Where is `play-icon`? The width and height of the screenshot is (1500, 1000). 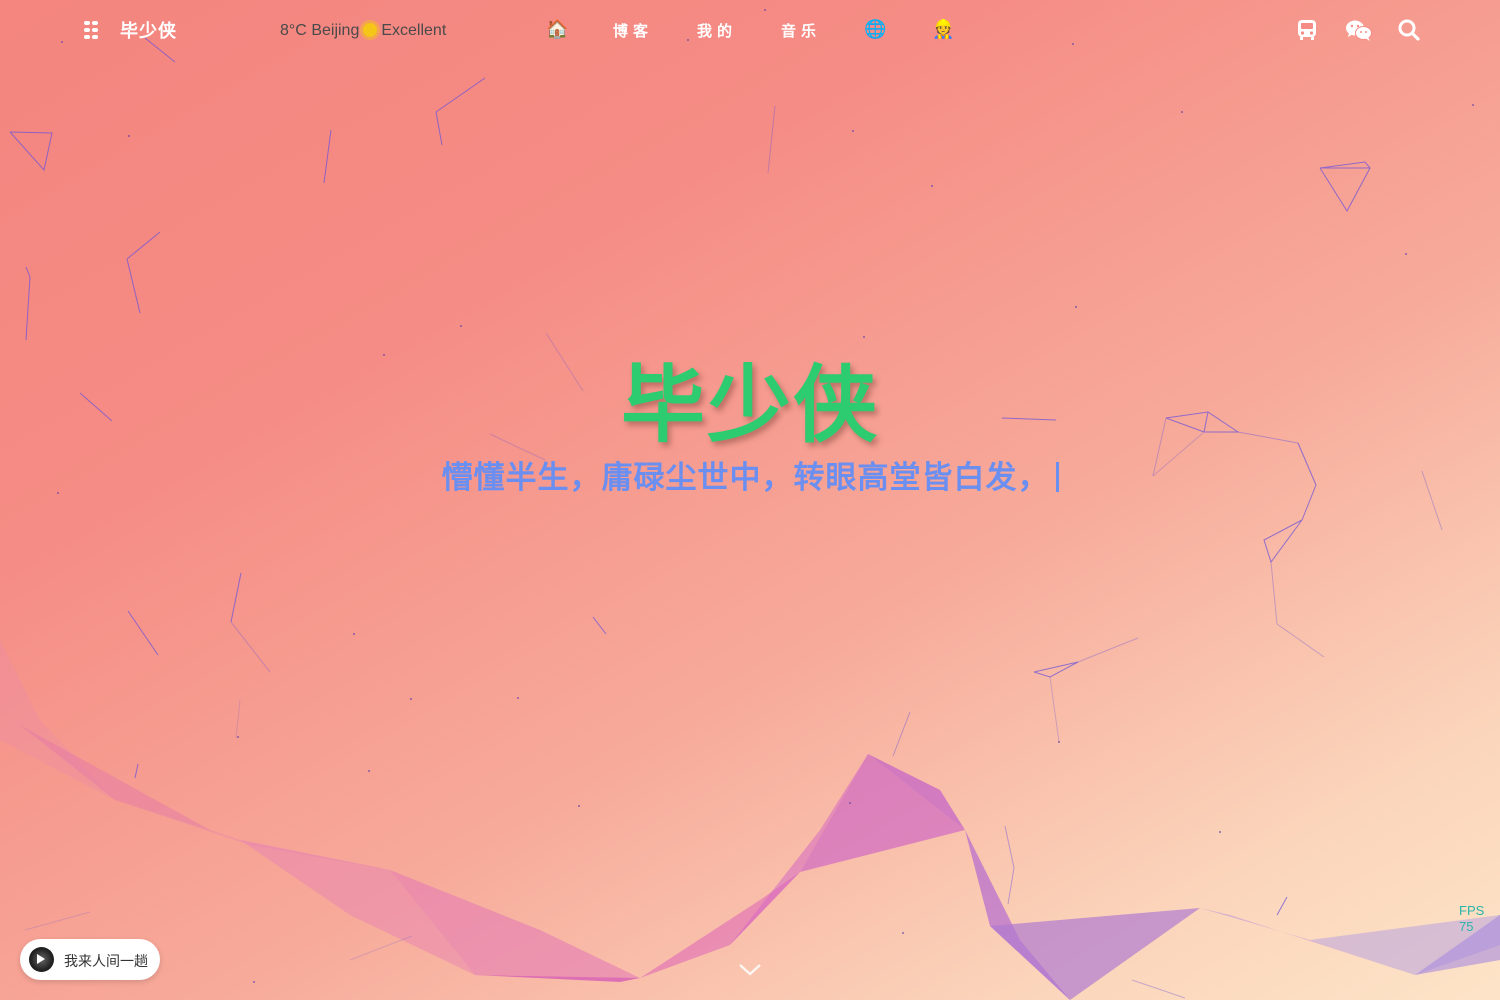
play-icon is located at coordinates (41, 959).